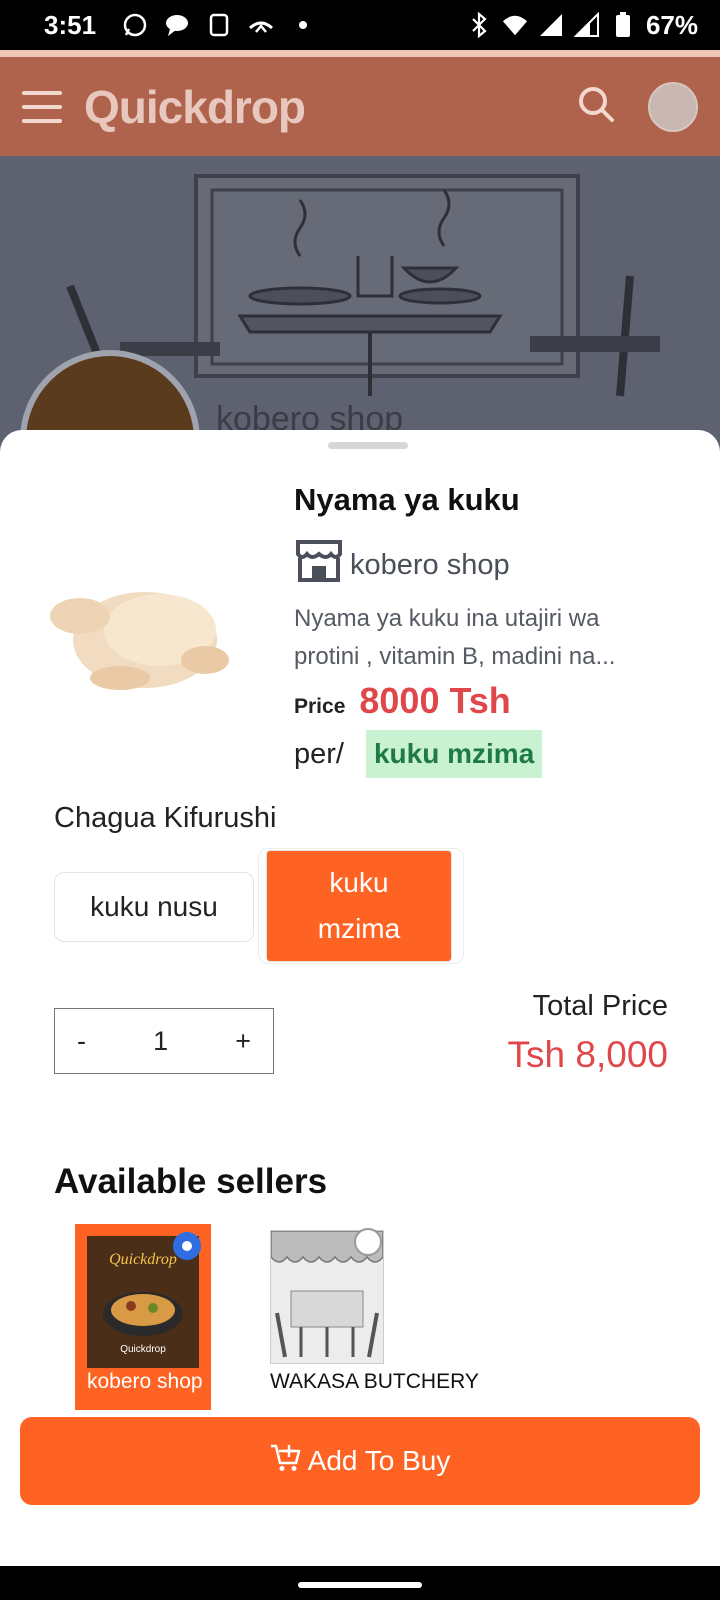 The image size is (720, 1600). I want to click on per-label: per/, so click(319, 753).